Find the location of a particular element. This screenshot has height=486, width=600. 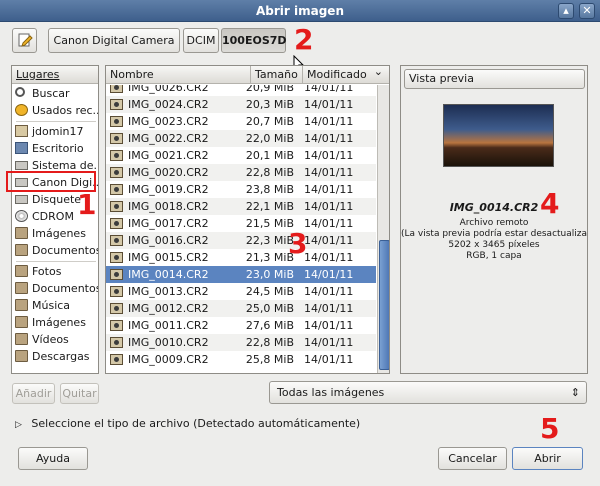

table-row: IMG_0016.CR2 22,3 MiB 14/01/11 is located at coordinates (241, 240).